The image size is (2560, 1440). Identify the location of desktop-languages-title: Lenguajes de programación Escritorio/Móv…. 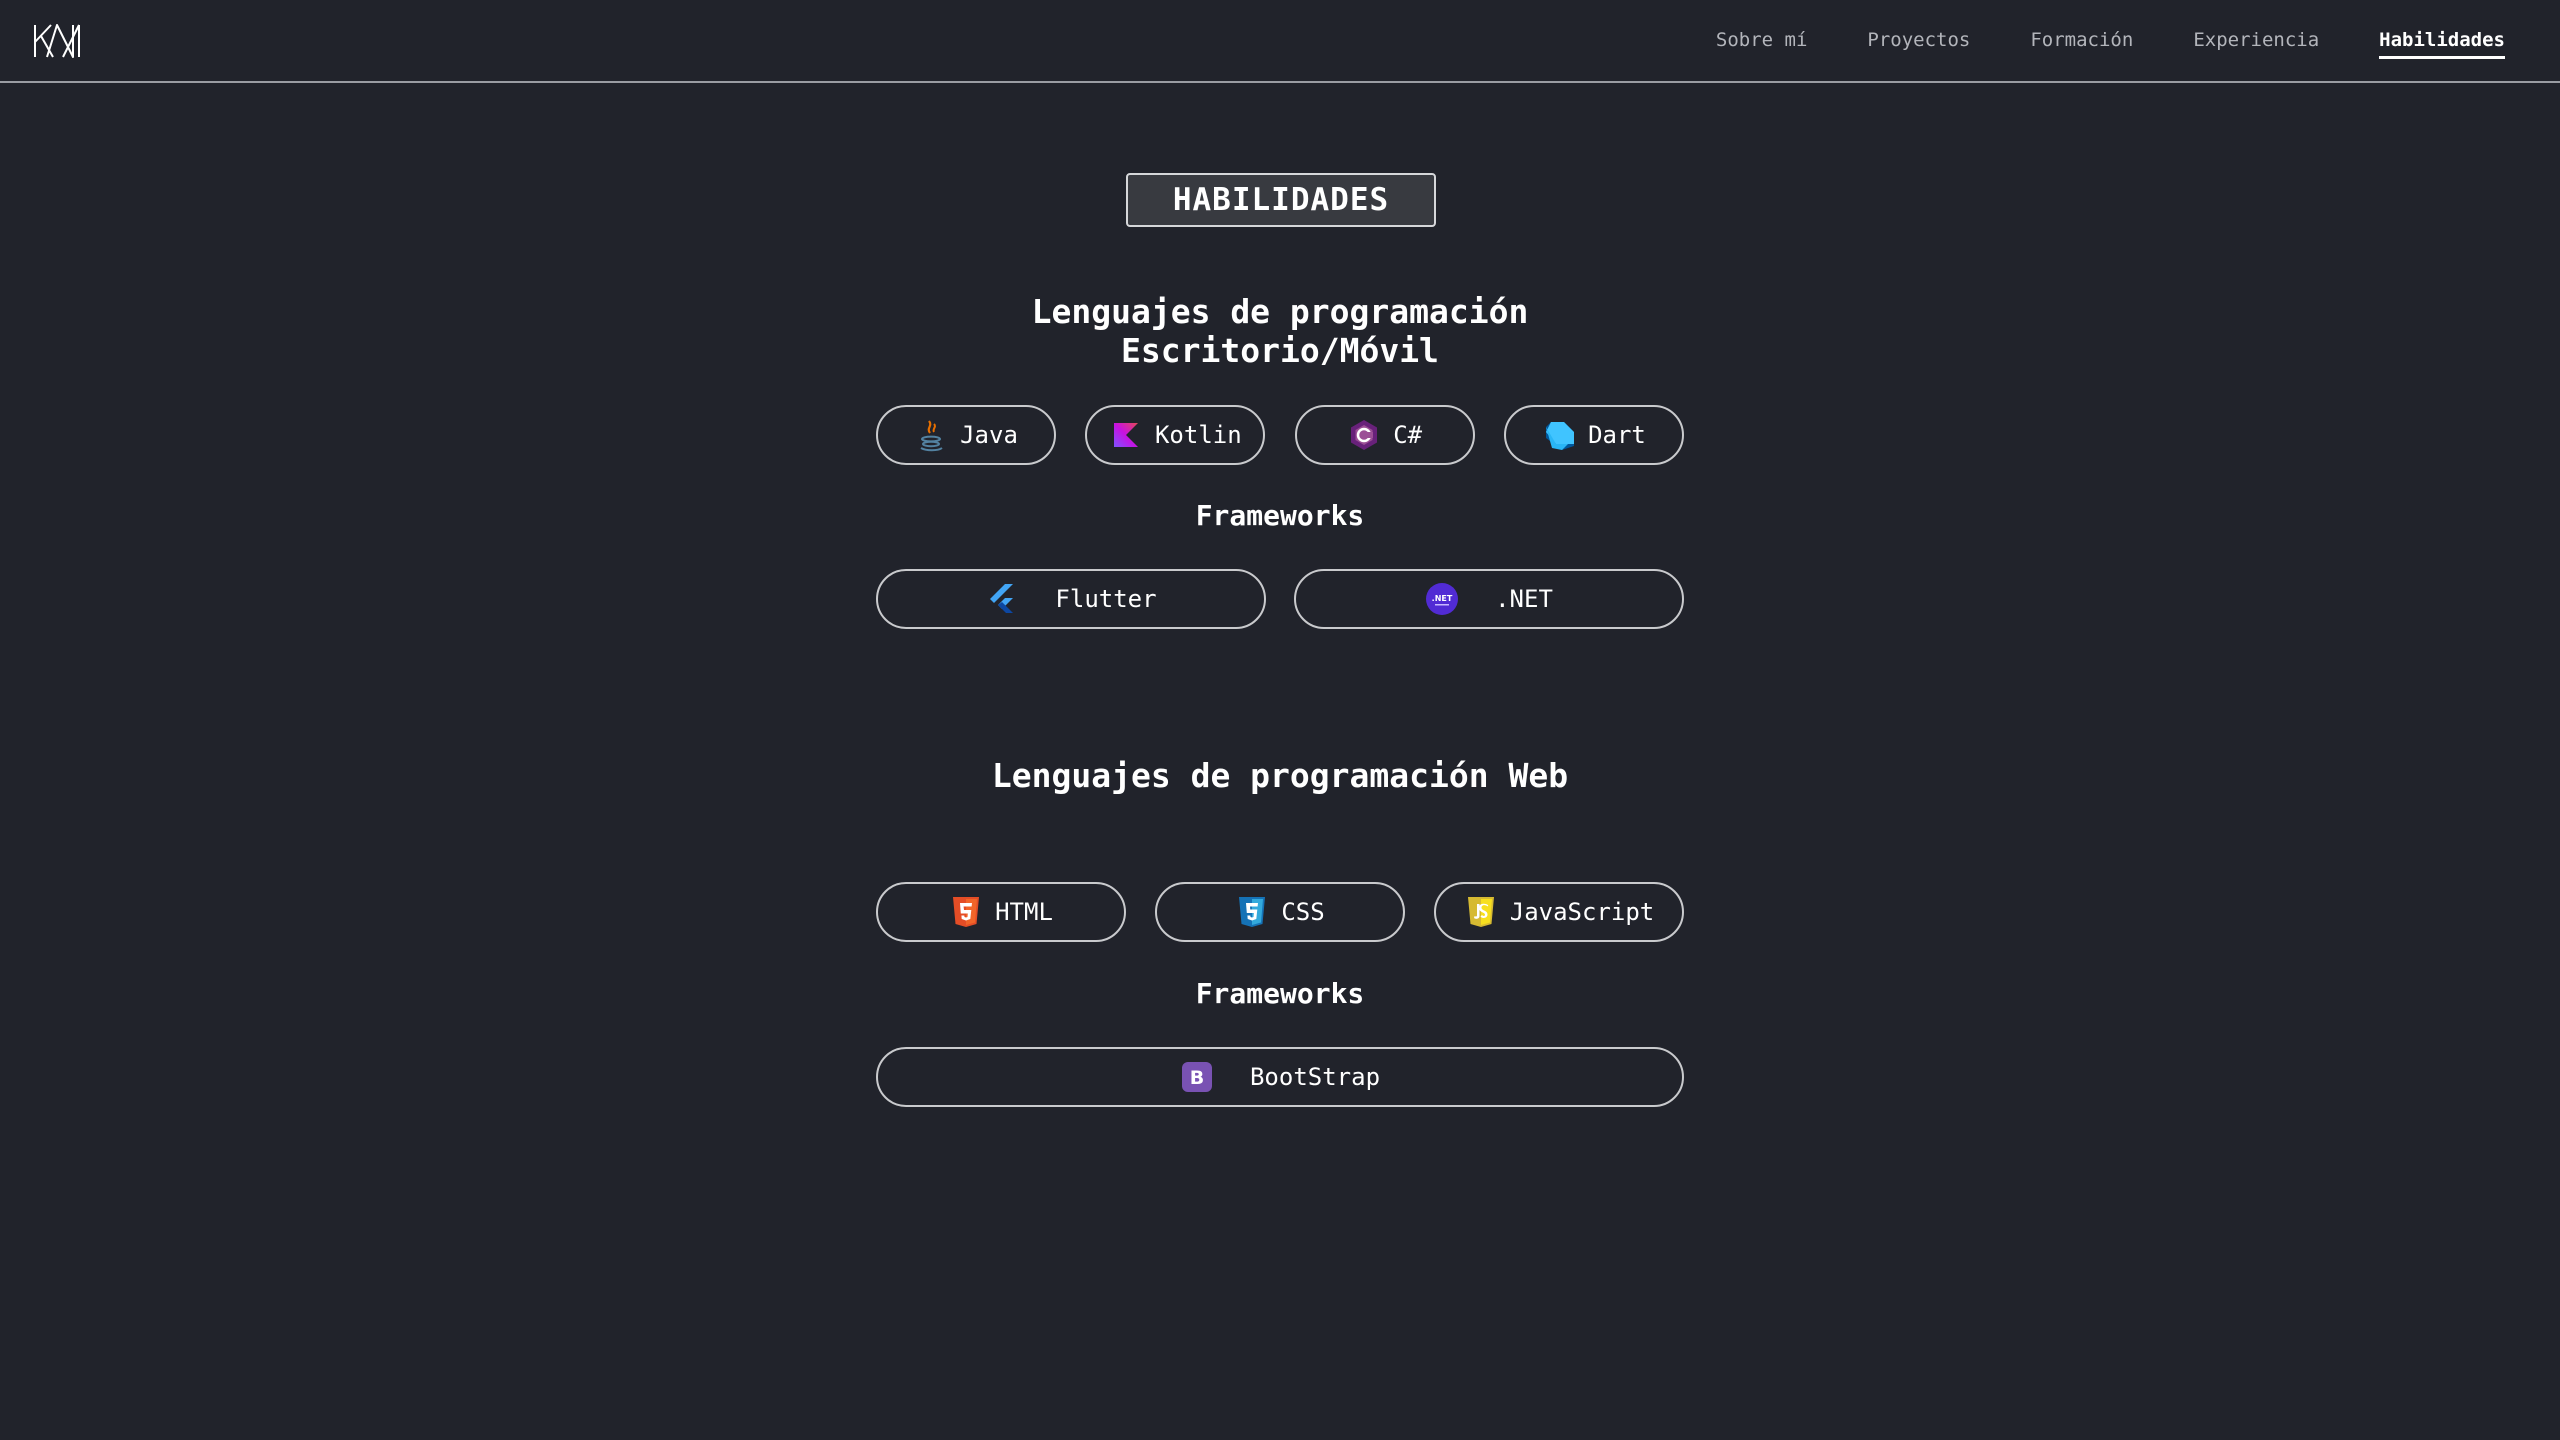
(1280, 331).